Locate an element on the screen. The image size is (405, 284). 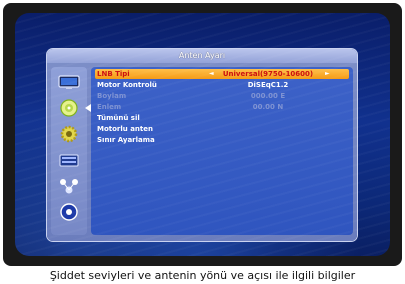
limit-setting-label: Sınır Ayarlama is located at coordinates (126, 140).